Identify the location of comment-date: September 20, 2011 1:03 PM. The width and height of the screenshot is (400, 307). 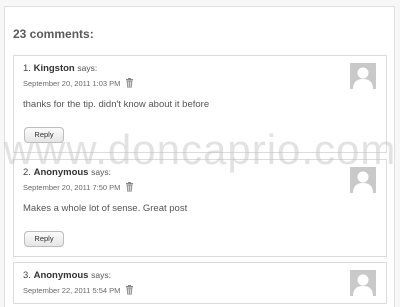
(71, 83).